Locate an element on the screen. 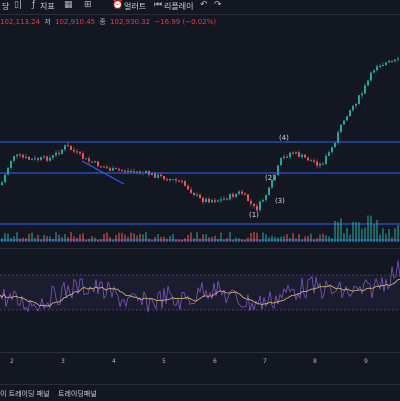 The width and height of the screenshot is (400, 401). x-axis-tick: 7 is located at coordinates (265, 361).